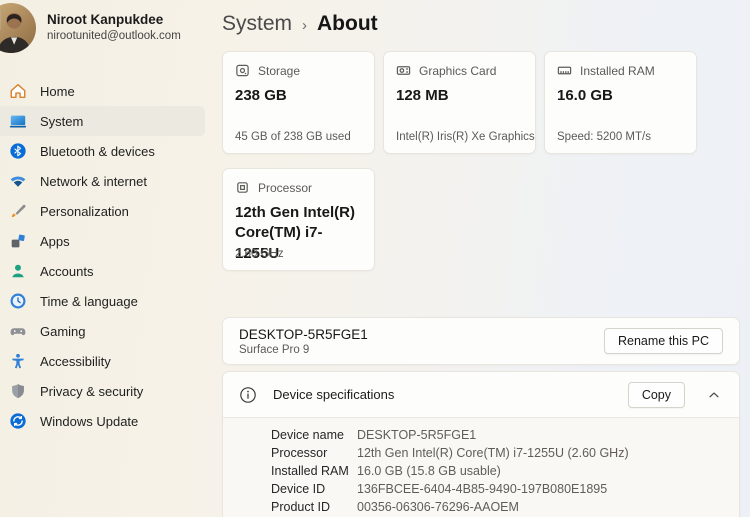  What do you see at coordinates (301, 507) in the screenshot?
I see `spec-label: Product ID` at bounding box center [301, 507].